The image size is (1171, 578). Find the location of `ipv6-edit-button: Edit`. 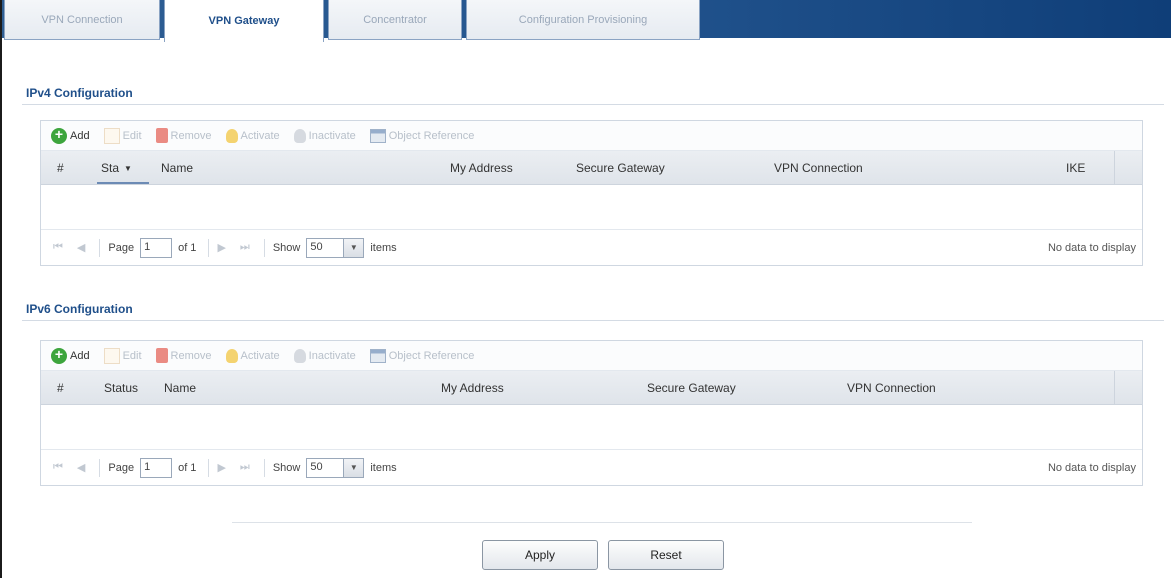

ipv6-edit-button: Edit is located at coordinates (122, 355).